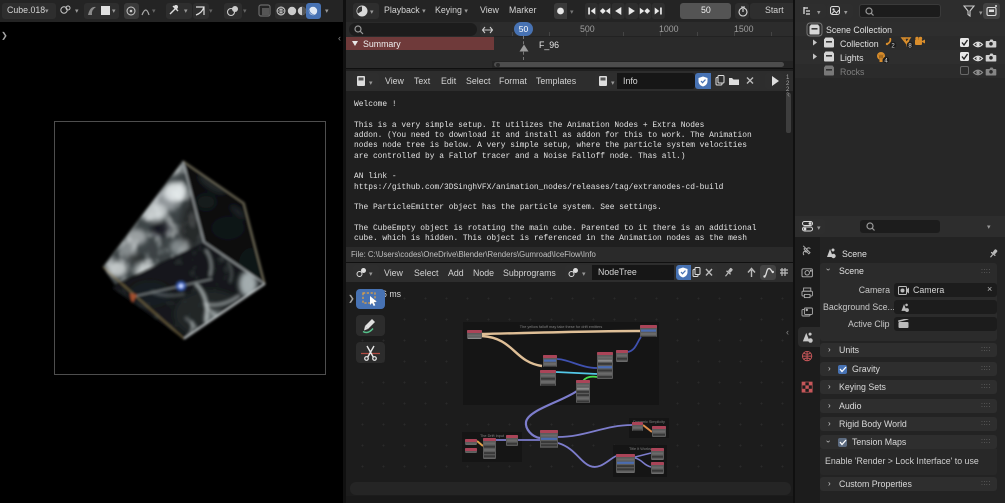  Describe the element at coordinates (492, 436) in the screenshot. I see `svg-text: The Drift Input` at that location.